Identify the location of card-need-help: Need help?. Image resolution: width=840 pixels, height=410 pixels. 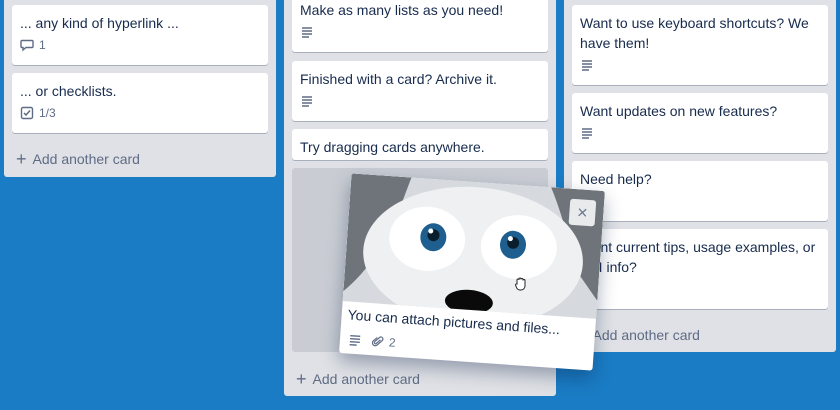
(700, 191).